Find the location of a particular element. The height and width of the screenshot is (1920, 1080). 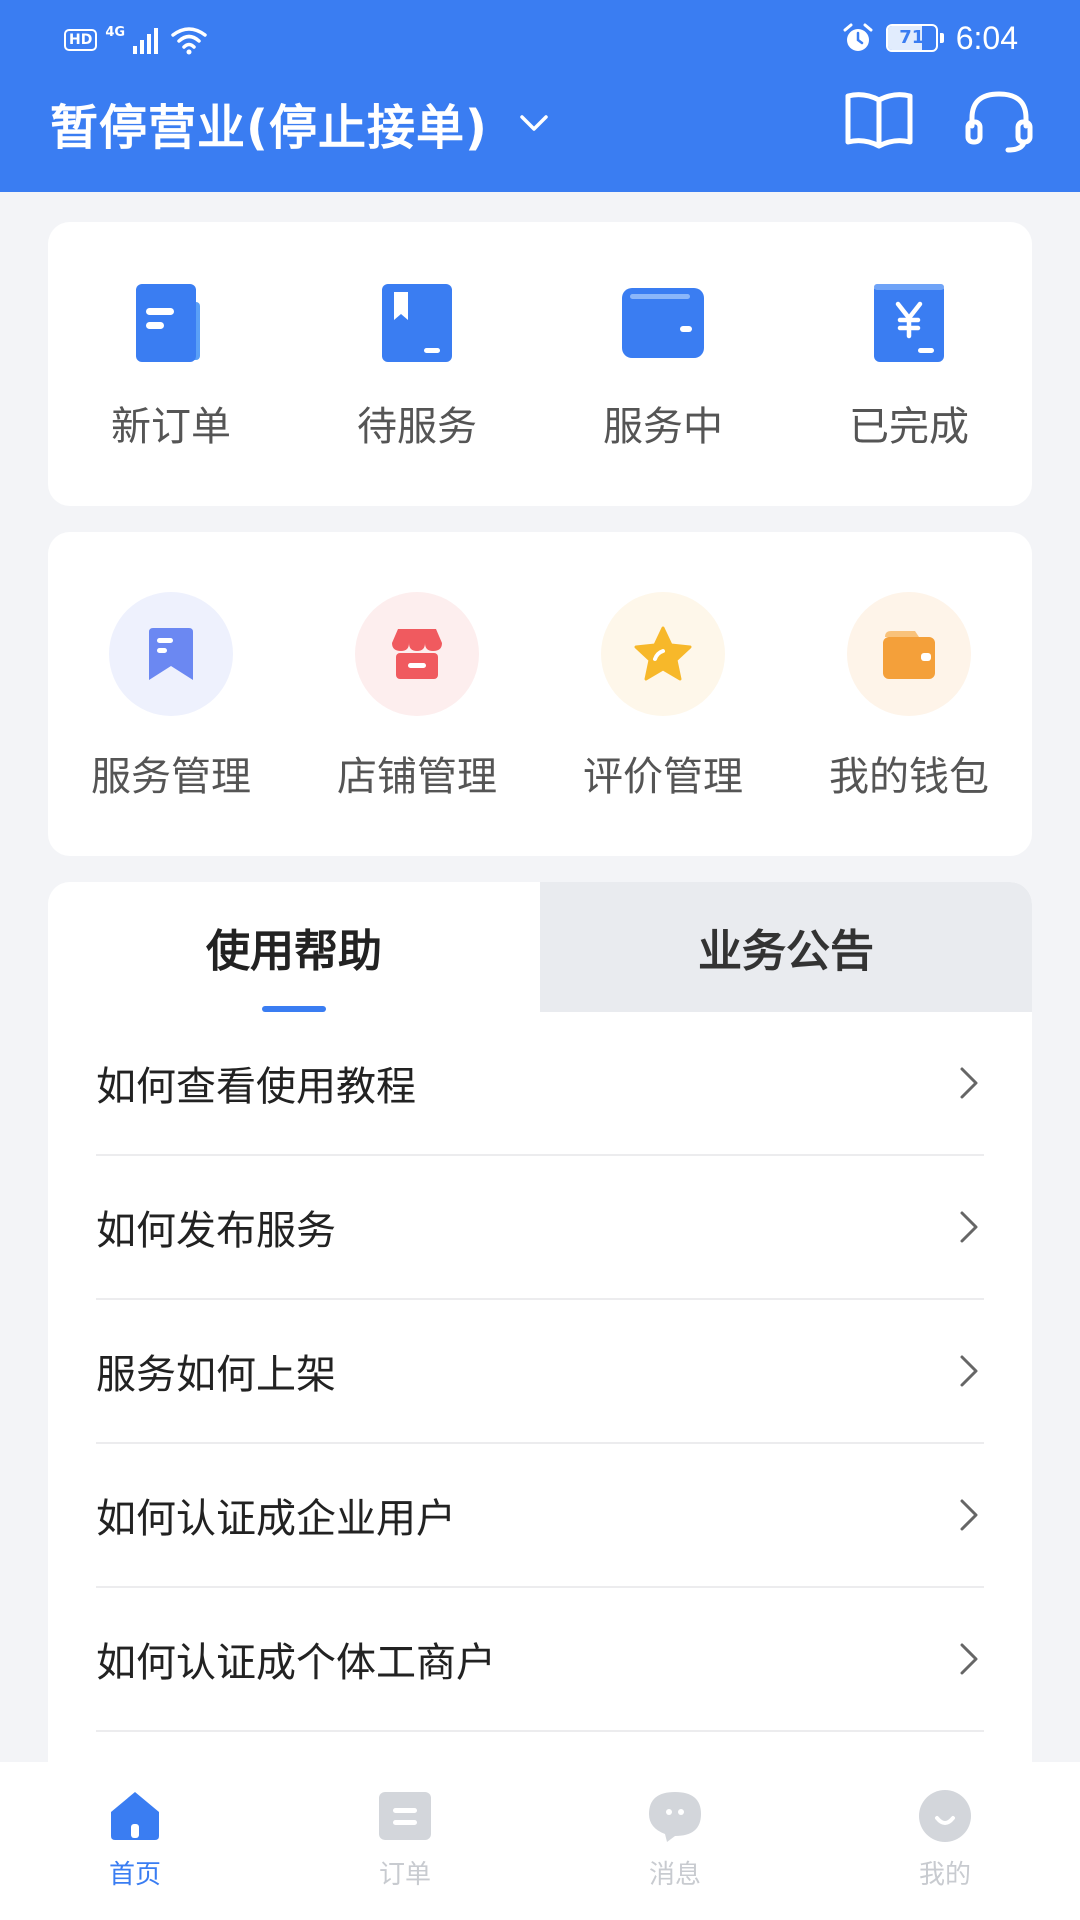

help-item-label: 如何发布服务 is located at coordinates (216, 1231).